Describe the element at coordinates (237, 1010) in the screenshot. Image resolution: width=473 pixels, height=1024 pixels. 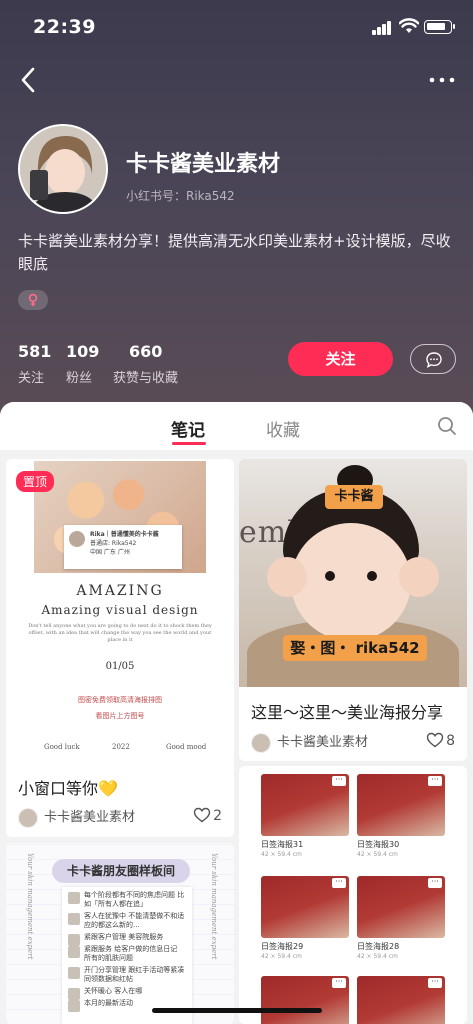
I see `home-indicator` at that location.